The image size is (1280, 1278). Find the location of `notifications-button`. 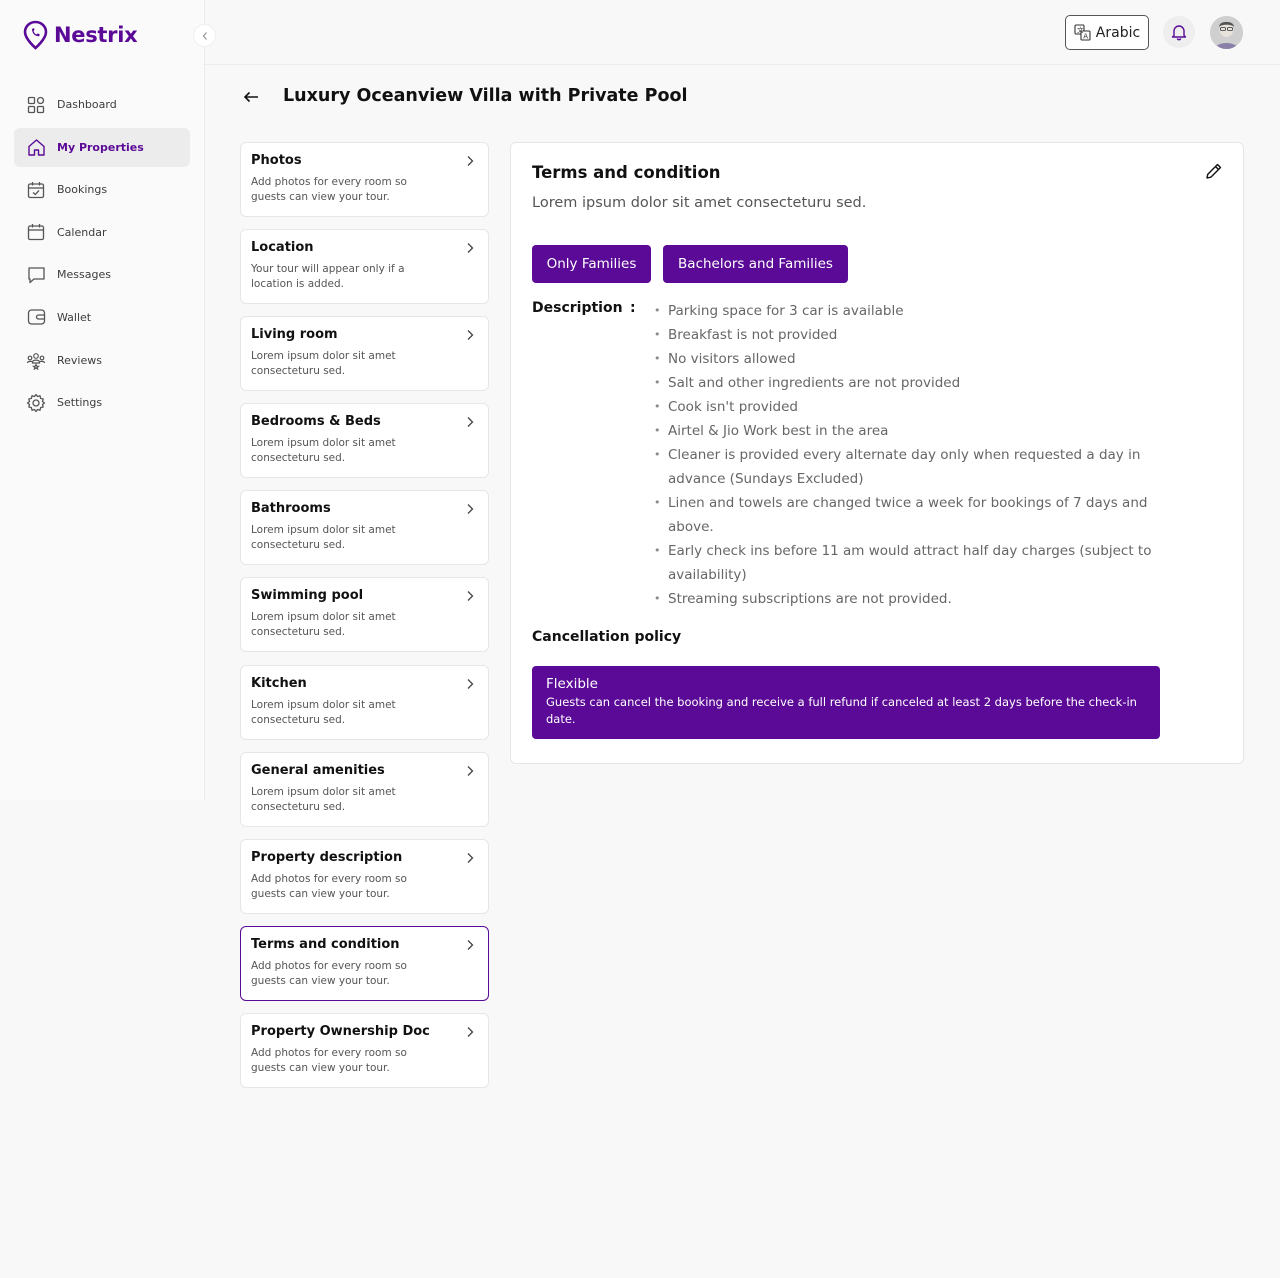

notifications-button is located at coordinates (1179, 32).